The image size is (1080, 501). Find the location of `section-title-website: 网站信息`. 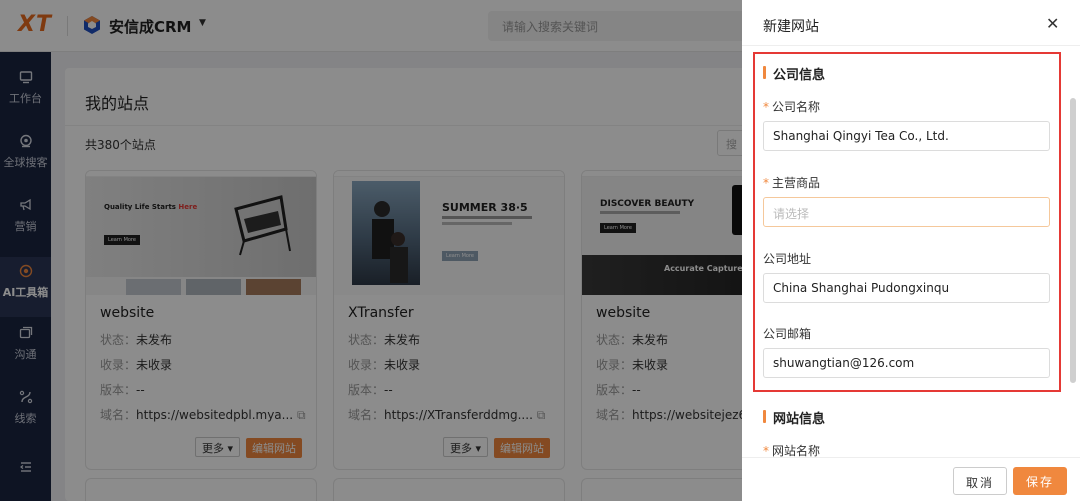

section-title-website: 网站信息 is located at coordinates (794, 417).